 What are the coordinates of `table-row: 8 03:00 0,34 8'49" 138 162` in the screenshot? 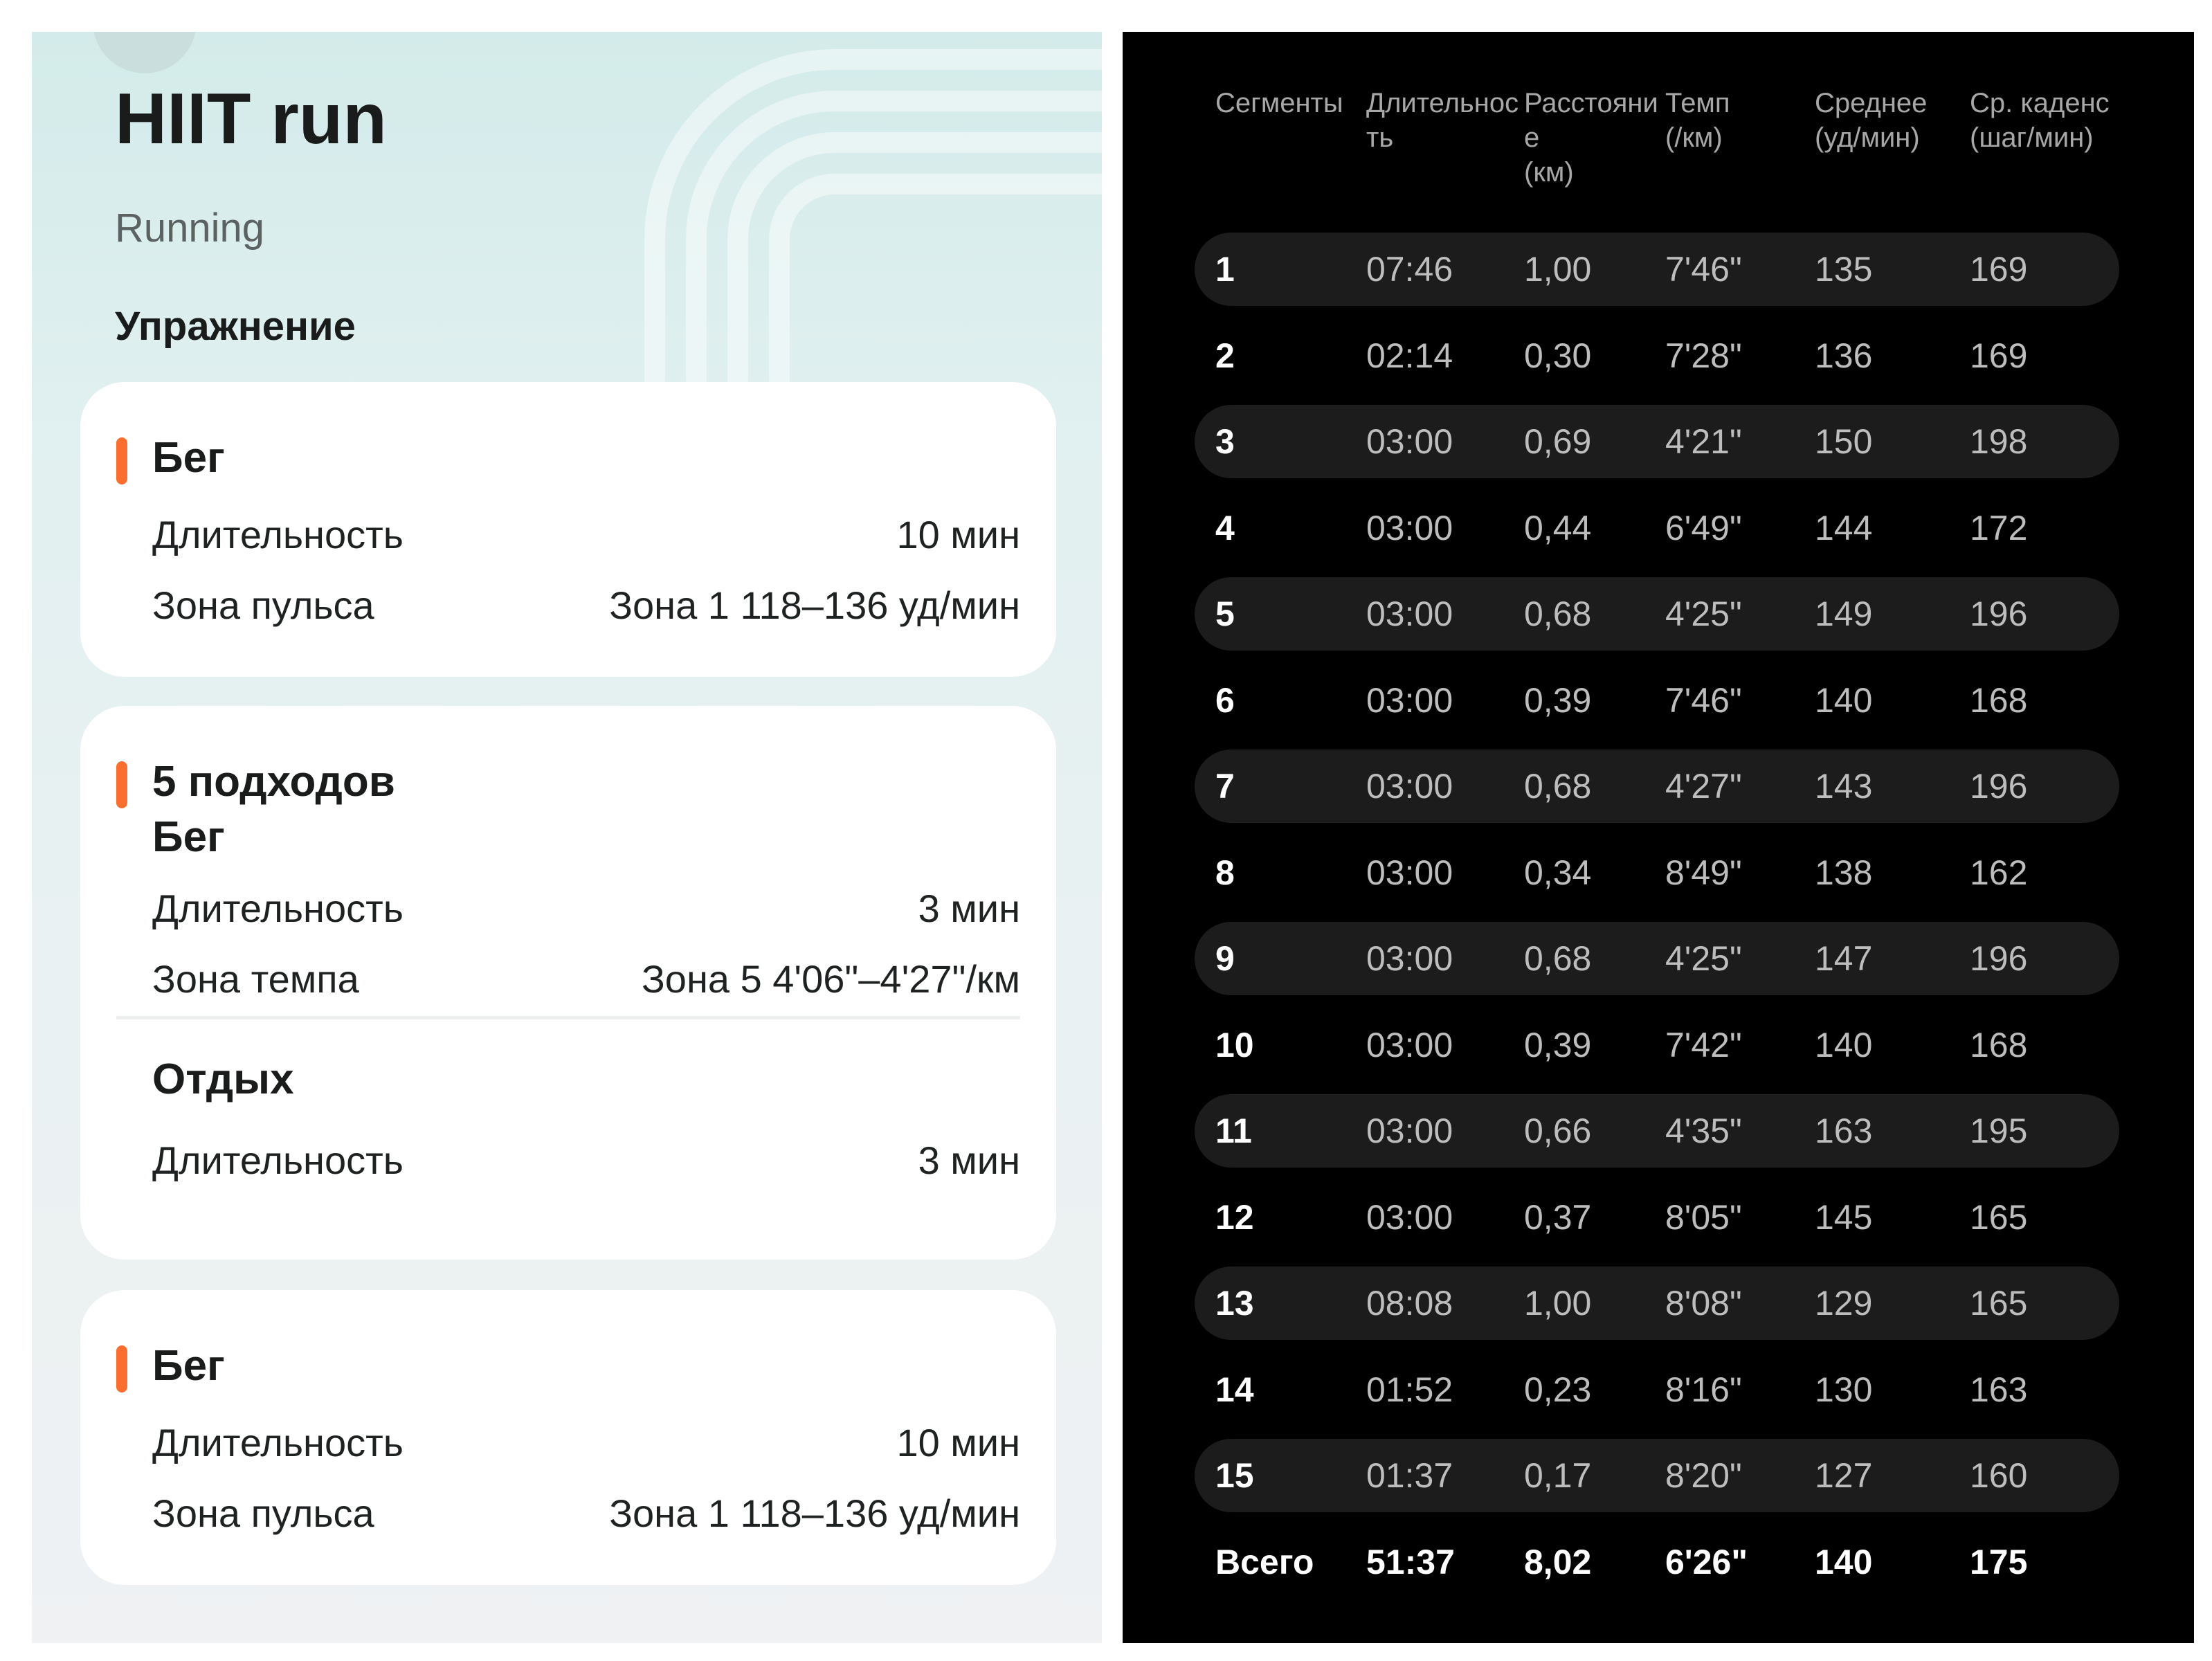 It's located at (1657, 872).